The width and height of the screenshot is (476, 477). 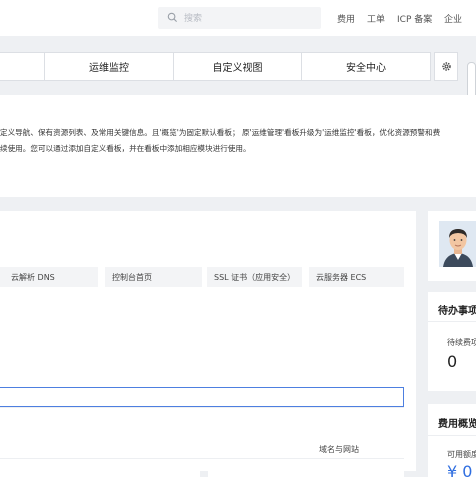 What do you see at coordinates (453, 18) in the screenshot?
I see `nav-link-enterprise: 企业` at bounding box center [453, 18].